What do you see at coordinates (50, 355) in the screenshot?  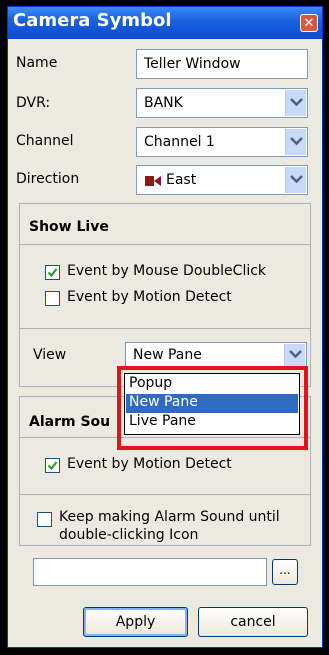 I see `view-label: View` at bounding box center [50, 355].